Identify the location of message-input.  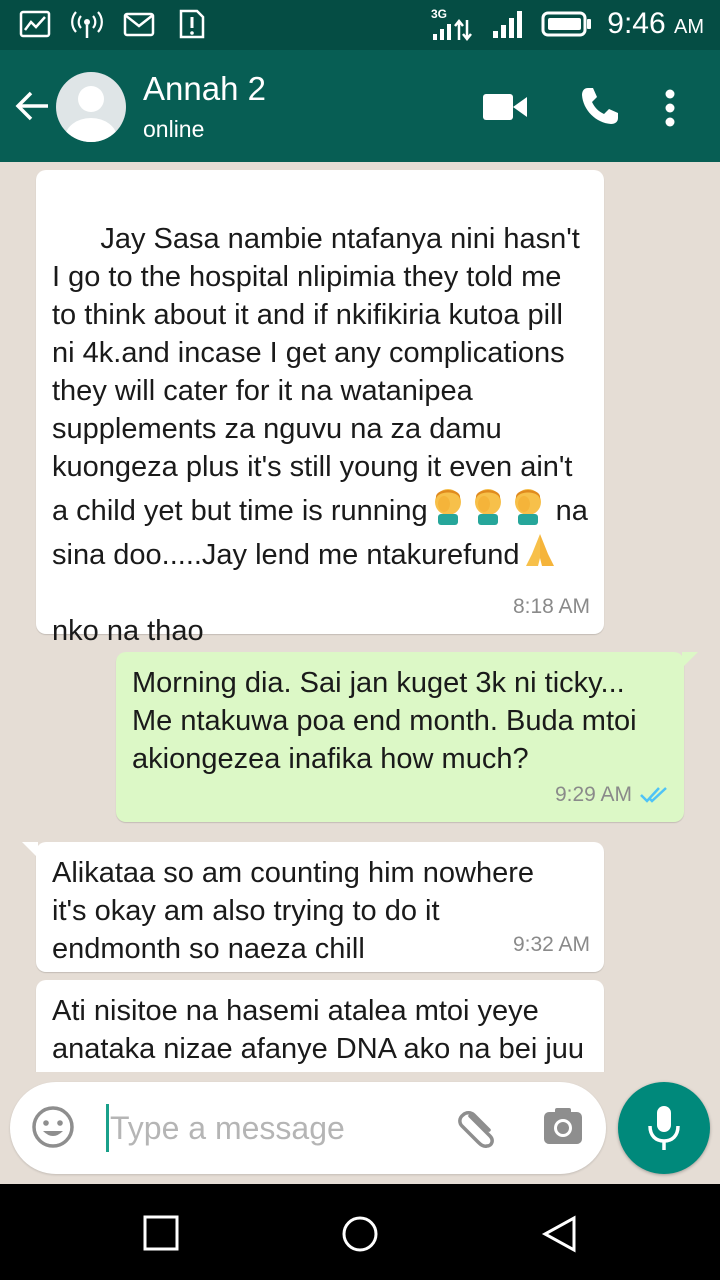
(275, 1128).